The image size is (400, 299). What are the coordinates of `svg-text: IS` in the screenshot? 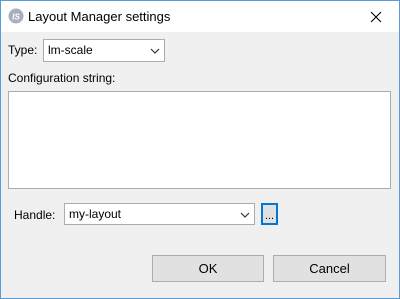 It's located at (16, 17).